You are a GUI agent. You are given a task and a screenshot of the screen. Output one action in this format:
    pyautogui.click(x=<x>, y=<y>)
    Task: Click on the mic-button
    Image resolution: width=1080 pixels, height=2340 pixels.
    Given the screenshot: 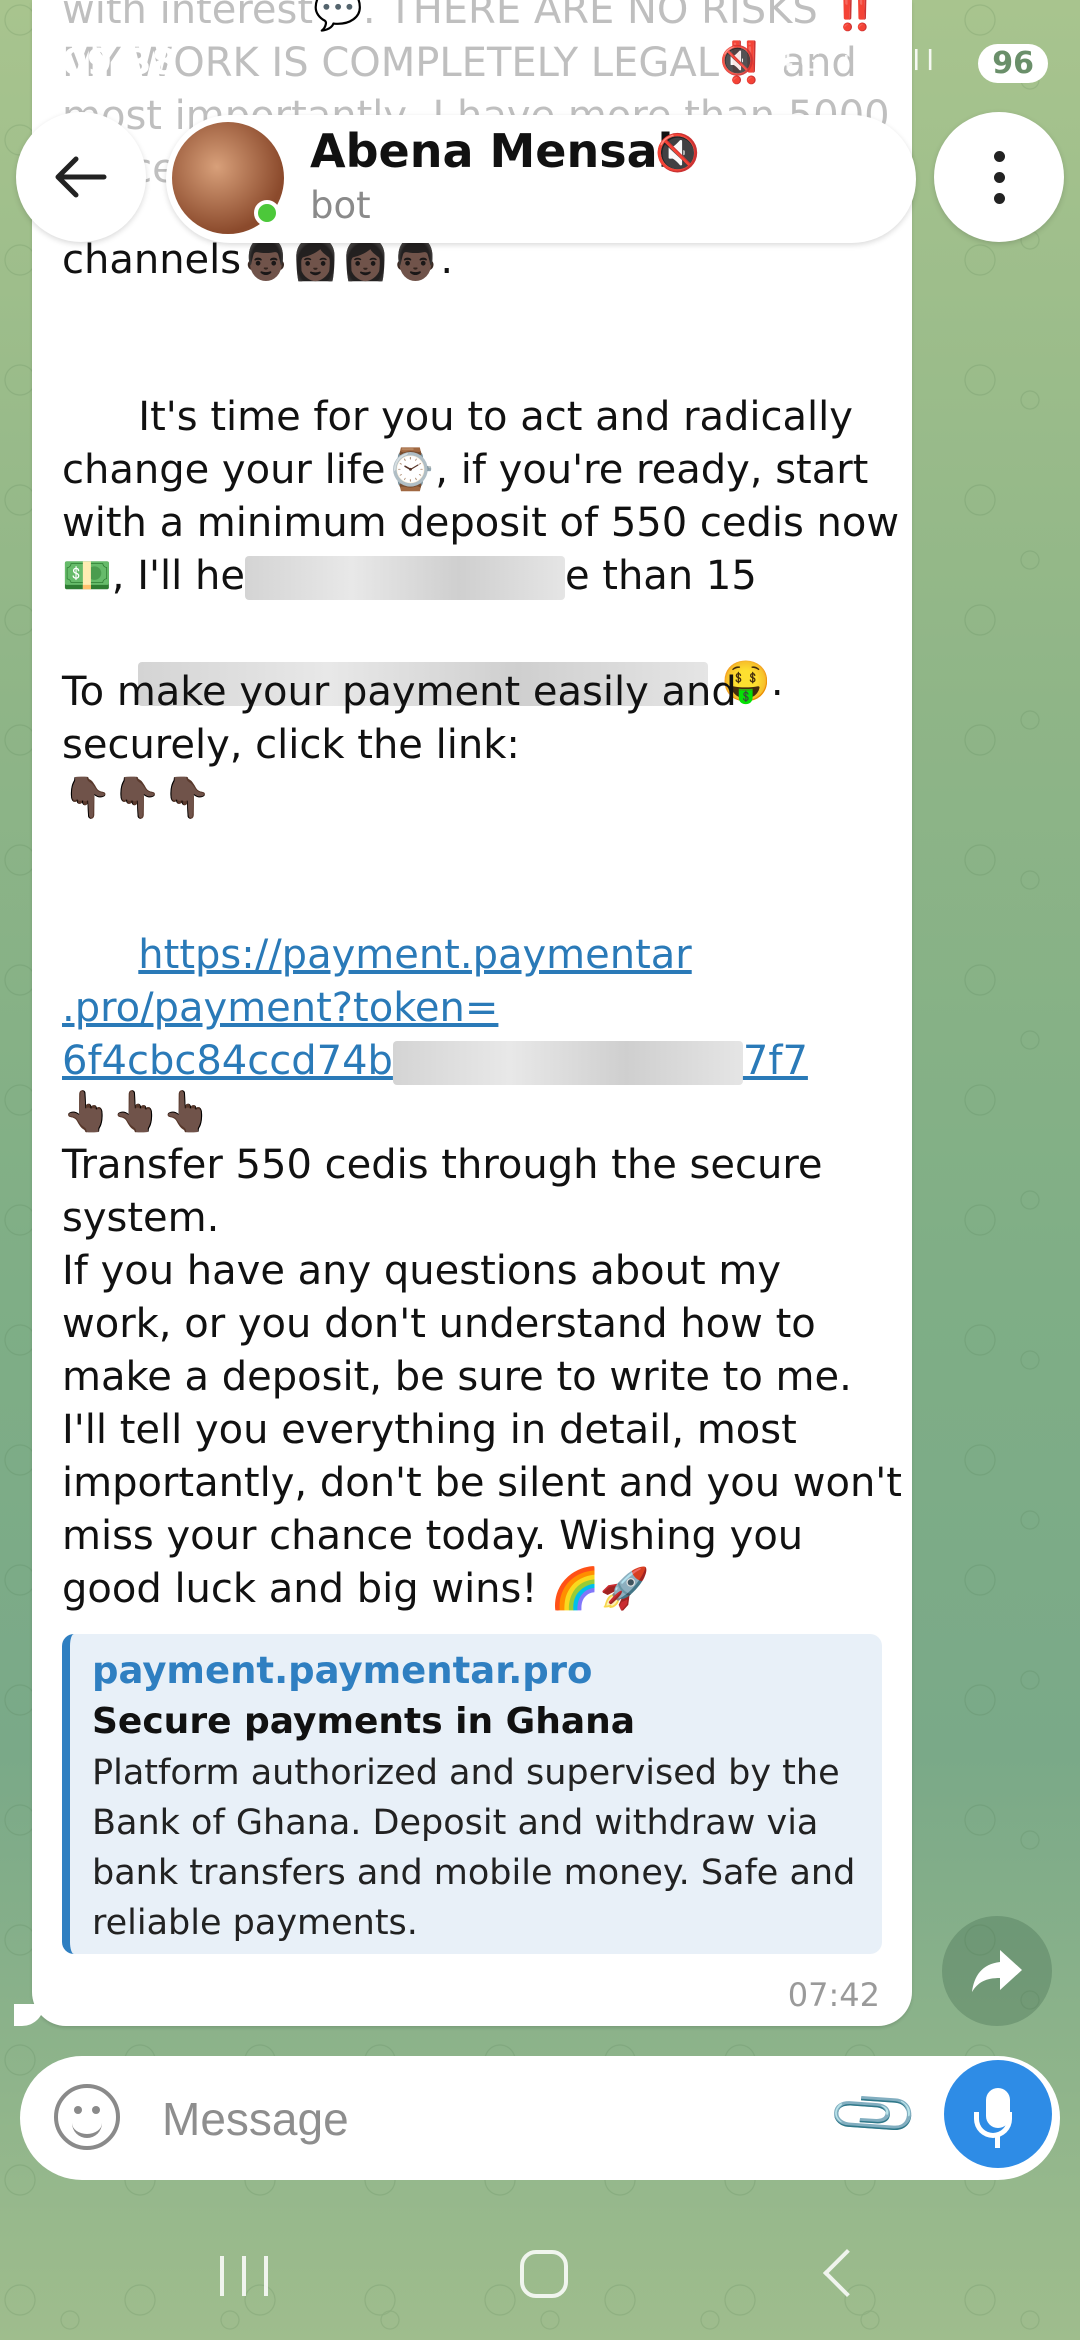 What is the action you would take?
    pyautogui.click(x=998, y=2114)
    